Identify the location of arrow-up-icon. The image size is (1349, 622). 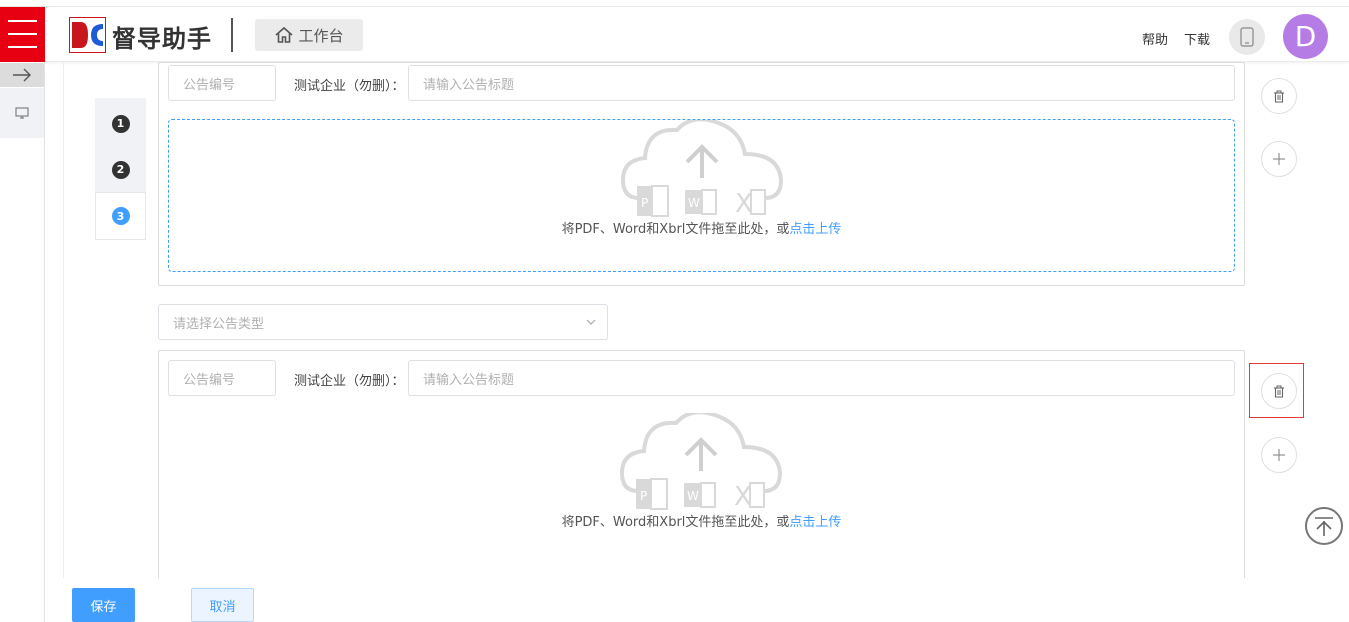
(1324, 526).